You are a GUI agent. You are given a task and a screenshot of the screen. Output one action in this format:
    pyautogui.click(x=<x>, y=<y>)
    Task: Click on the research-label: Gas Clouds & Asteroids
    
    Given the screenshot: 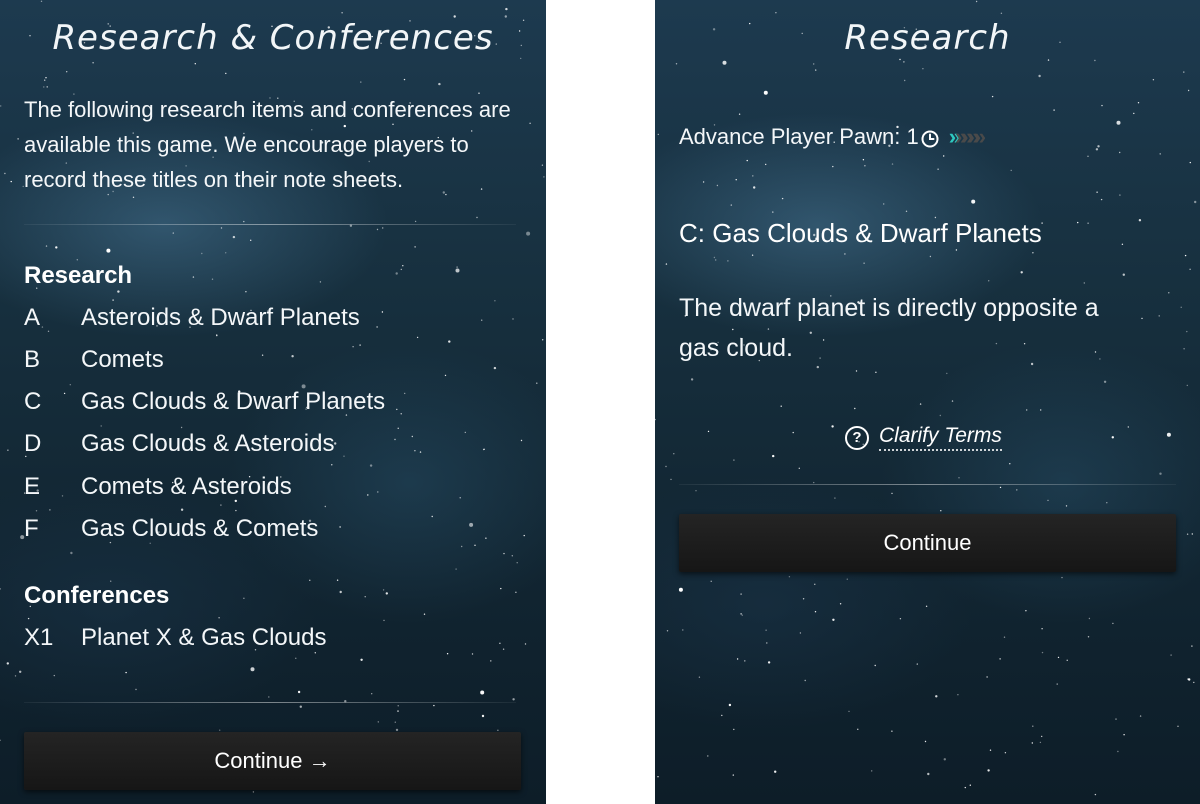 What is the action you would take?
    pyautogui.click(x=208, y=443)
    